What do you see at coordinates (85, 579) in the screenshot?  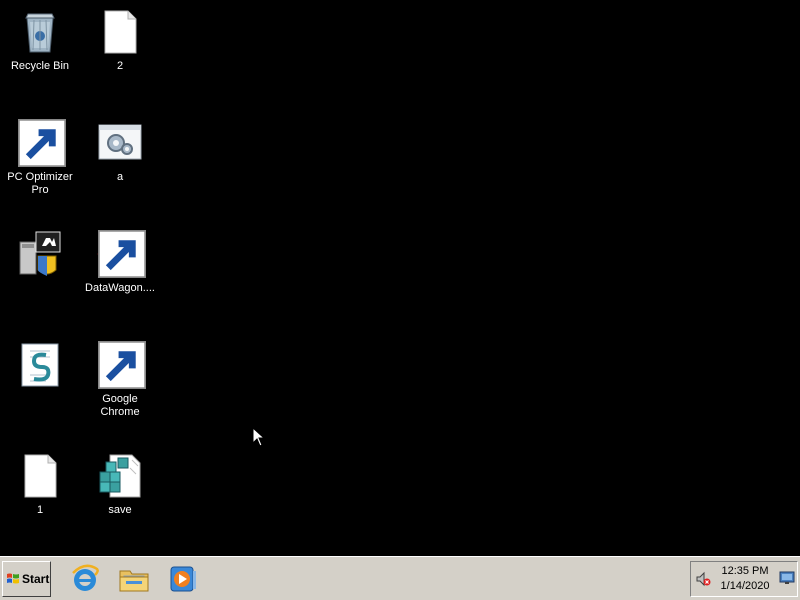 I see `internet-explorer-icon` at bounding box center [85, 579].